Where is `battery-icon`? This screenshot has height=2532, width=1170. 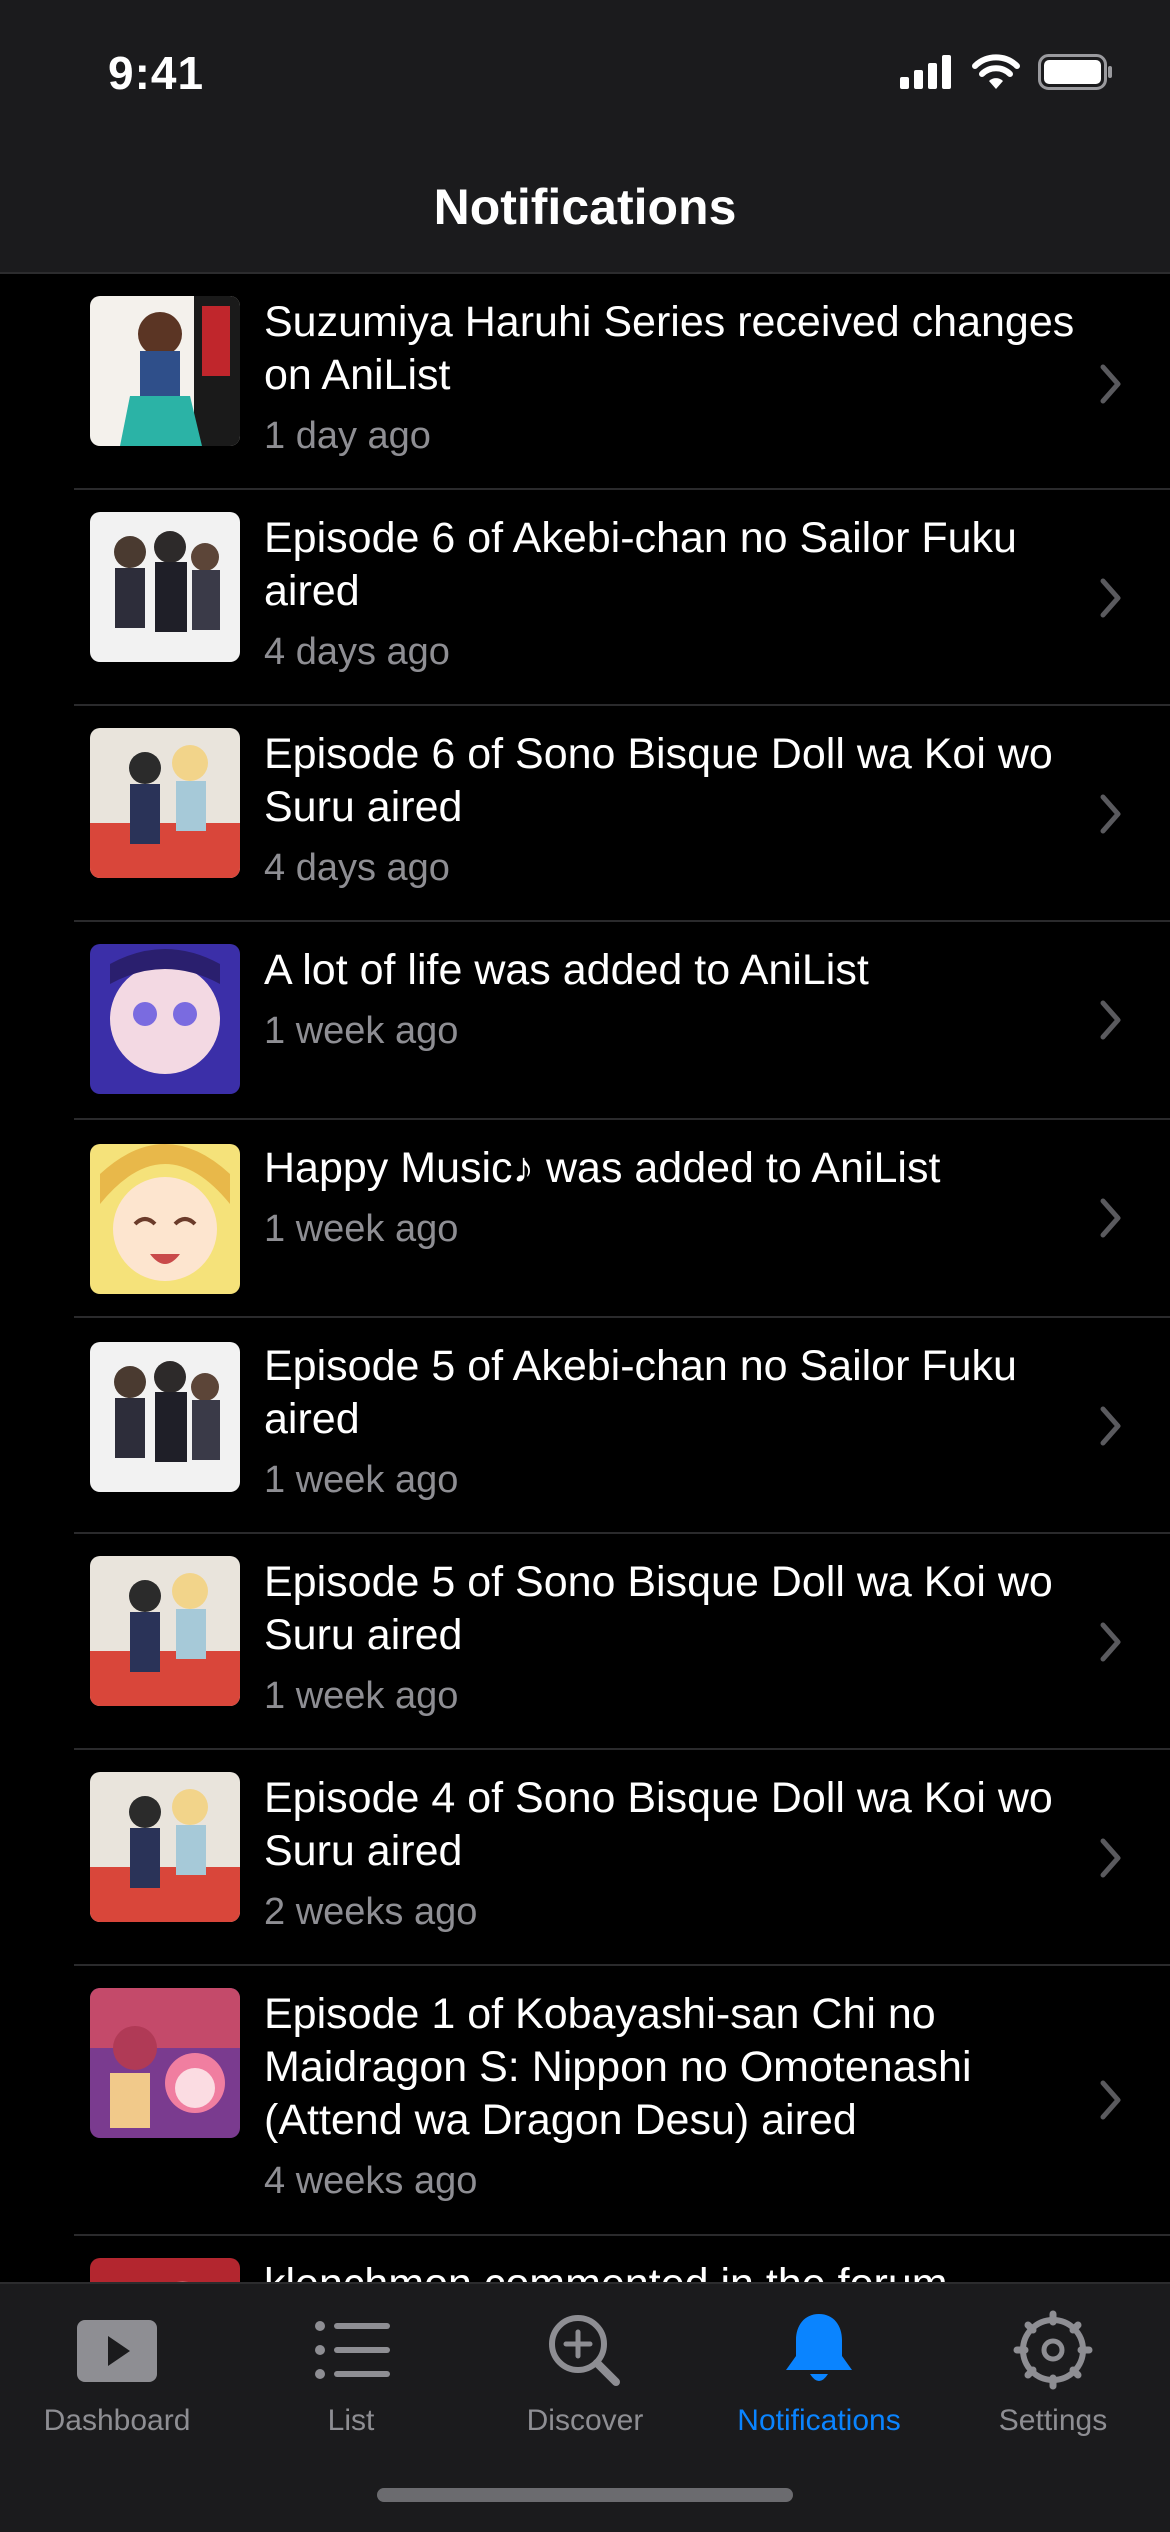
battery-icon is located at coordinates (1075, 72).